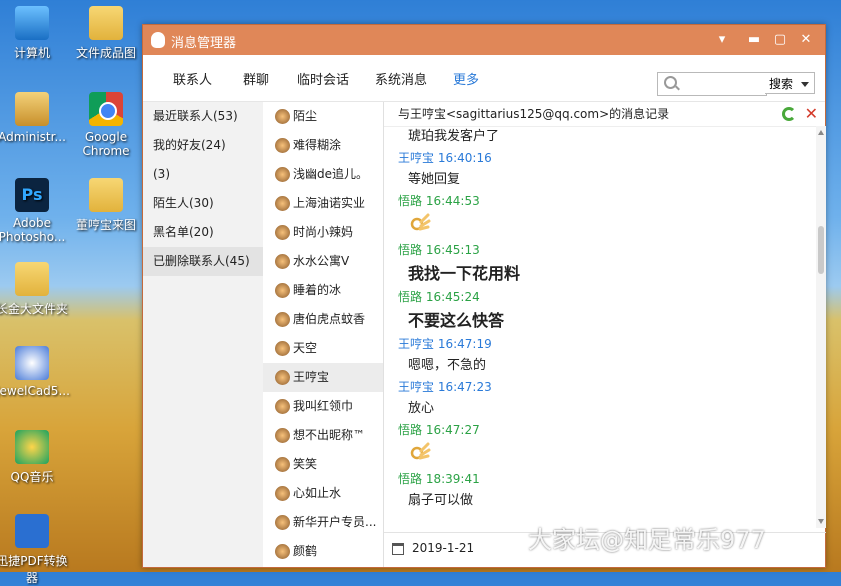 Image resolution: width=841 pixels, height=586 pixels. What do you see at coordinates (398, 549) in the screenshot?
I see `calendar-icon` at bounding box center [398, 549].